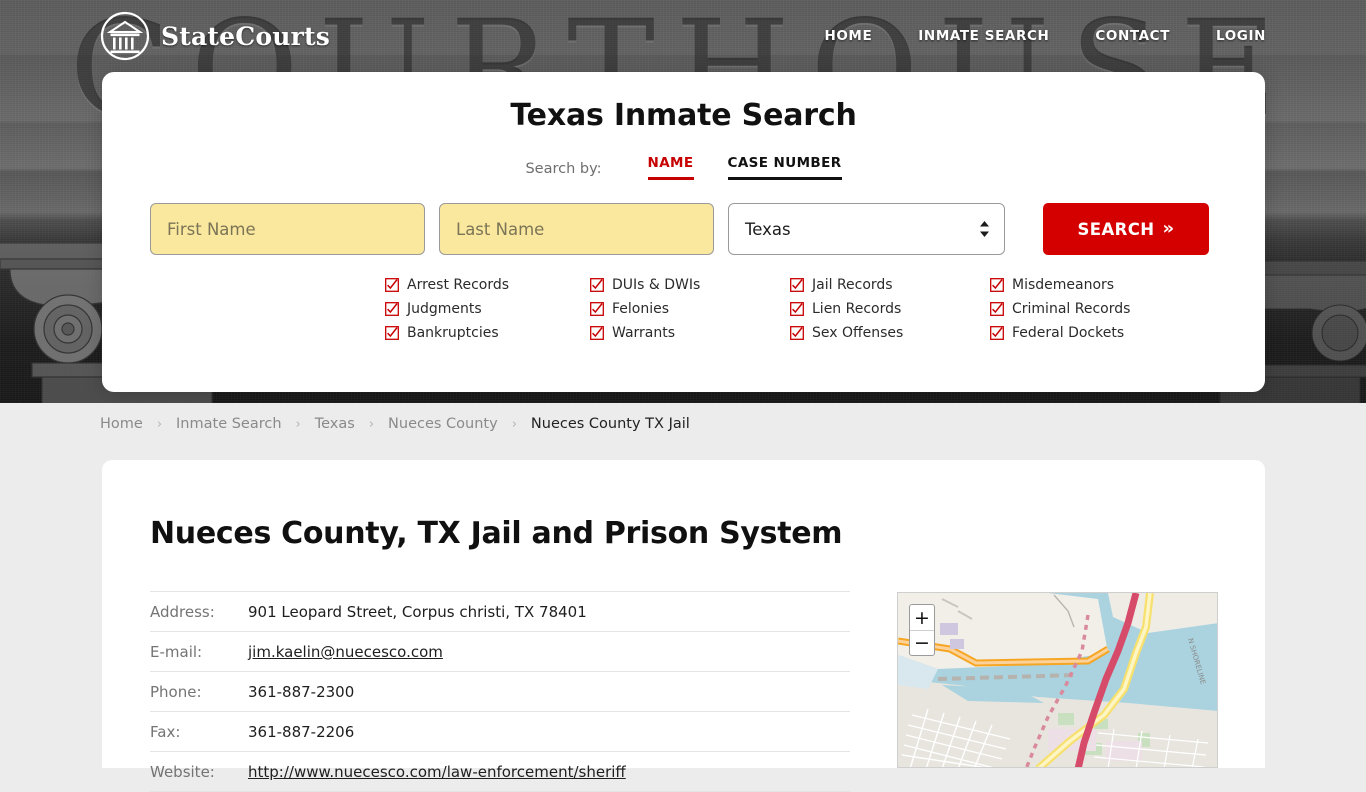 Image resolution: width=1366 pixels, height=792 pixels. I want to click on detail-label: Website:, so click(199, 771).